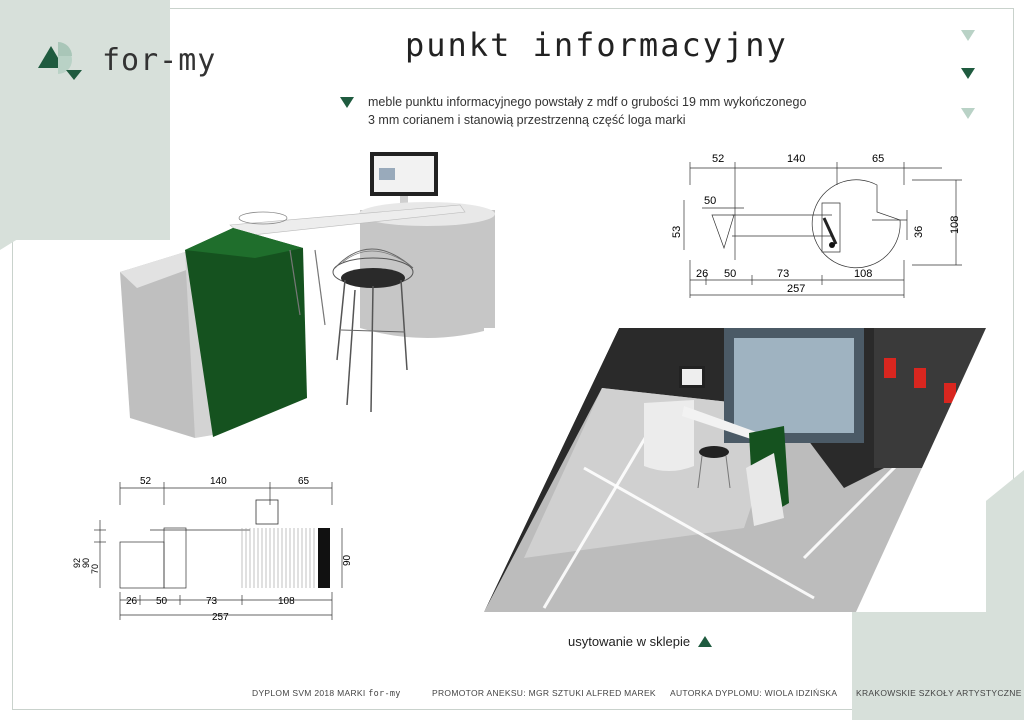 This screenshot has width=1024, height=720. Describe the element at coordinates (796, 159) in the screenshot. I see `top-dim-140: 140` at that location.